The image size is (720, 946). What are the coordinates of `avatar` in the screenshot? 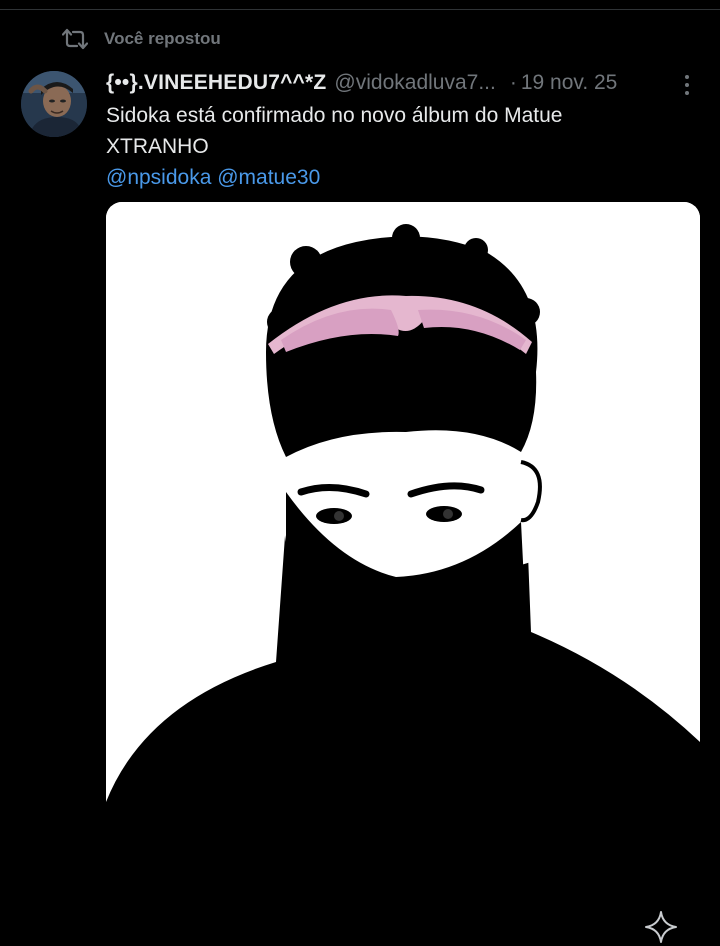 It's located at (54, 104).